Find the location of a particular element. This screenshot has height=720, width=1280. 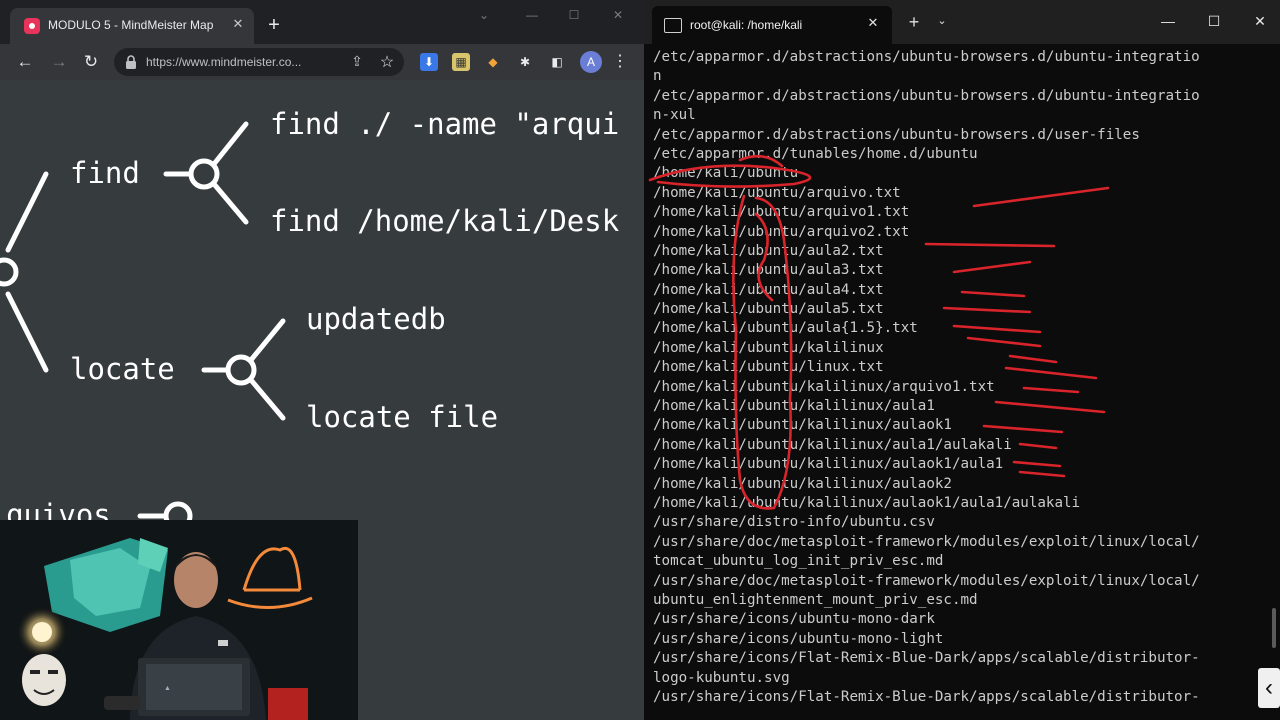

terminal-line: /usr/share/icons/ubuntu-mono-light is located at coordinates (798, 638).